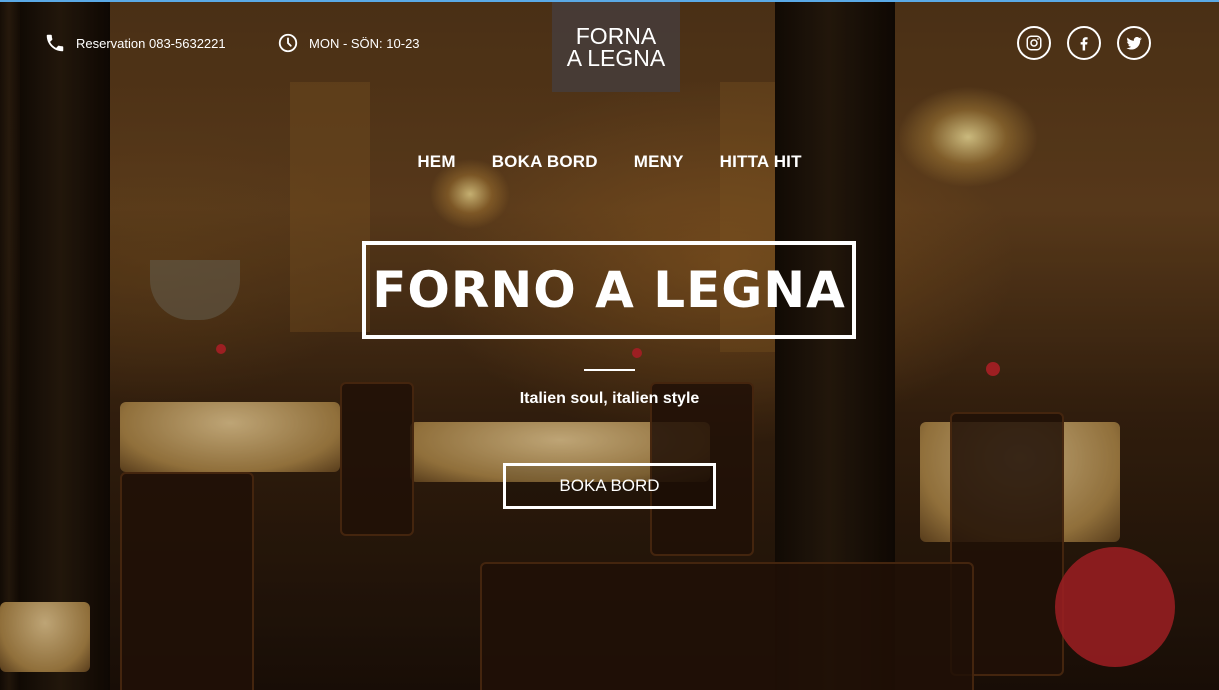  What do you see at coordinates (609, 398) in the screenshot?
I see `hero-tagline: Italien soul, italien style` at bounding box center [609, 398].